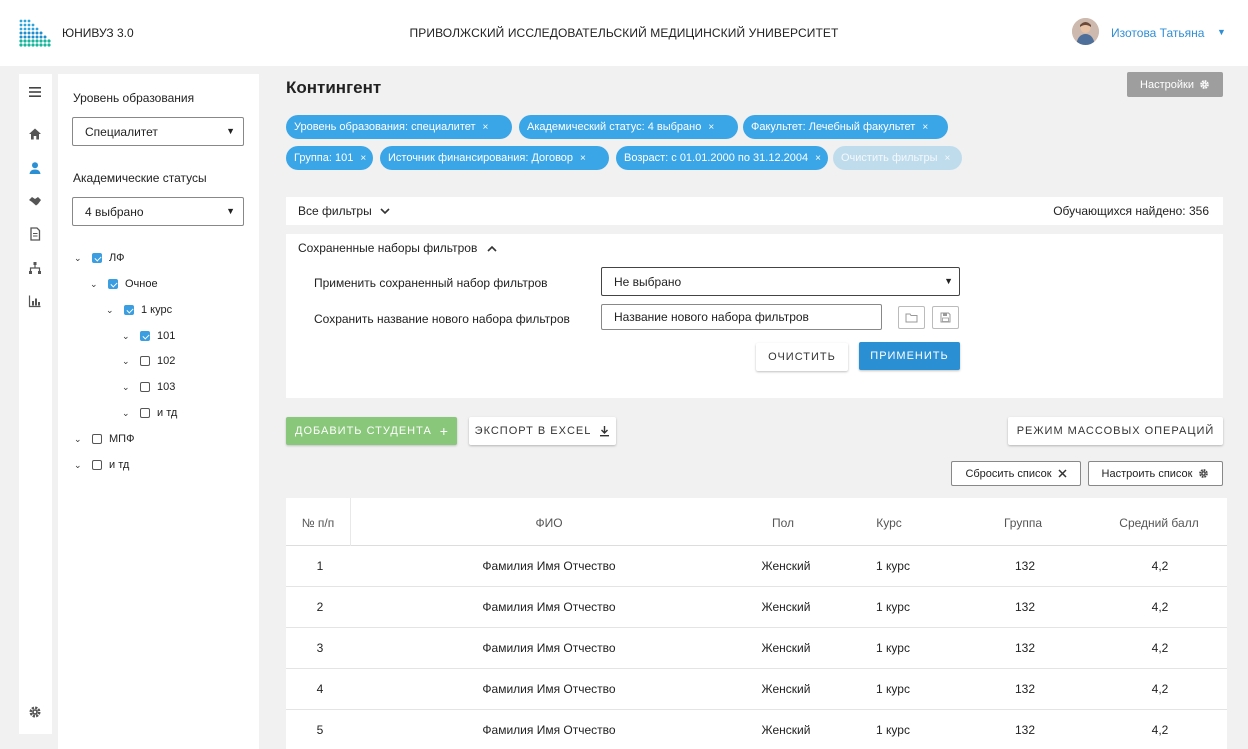 Image resolution: width=1248 pixels, height=749 pixels. Describe the element at coordinates (35, 134) in the screenshot. I see `home-icon` at that location.